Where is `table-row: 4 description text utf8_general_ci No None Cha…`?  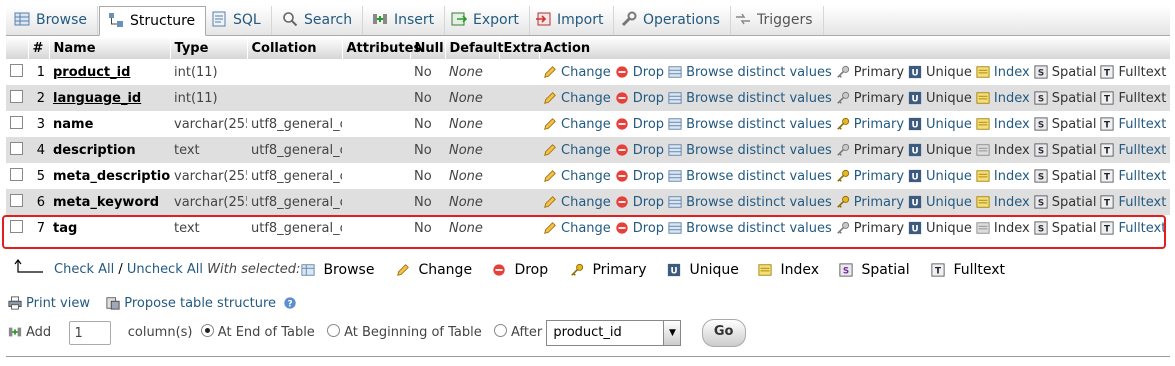
table-row: 4 description text utf8_general_ci No None Cha… is located at coordinates (588, 150).